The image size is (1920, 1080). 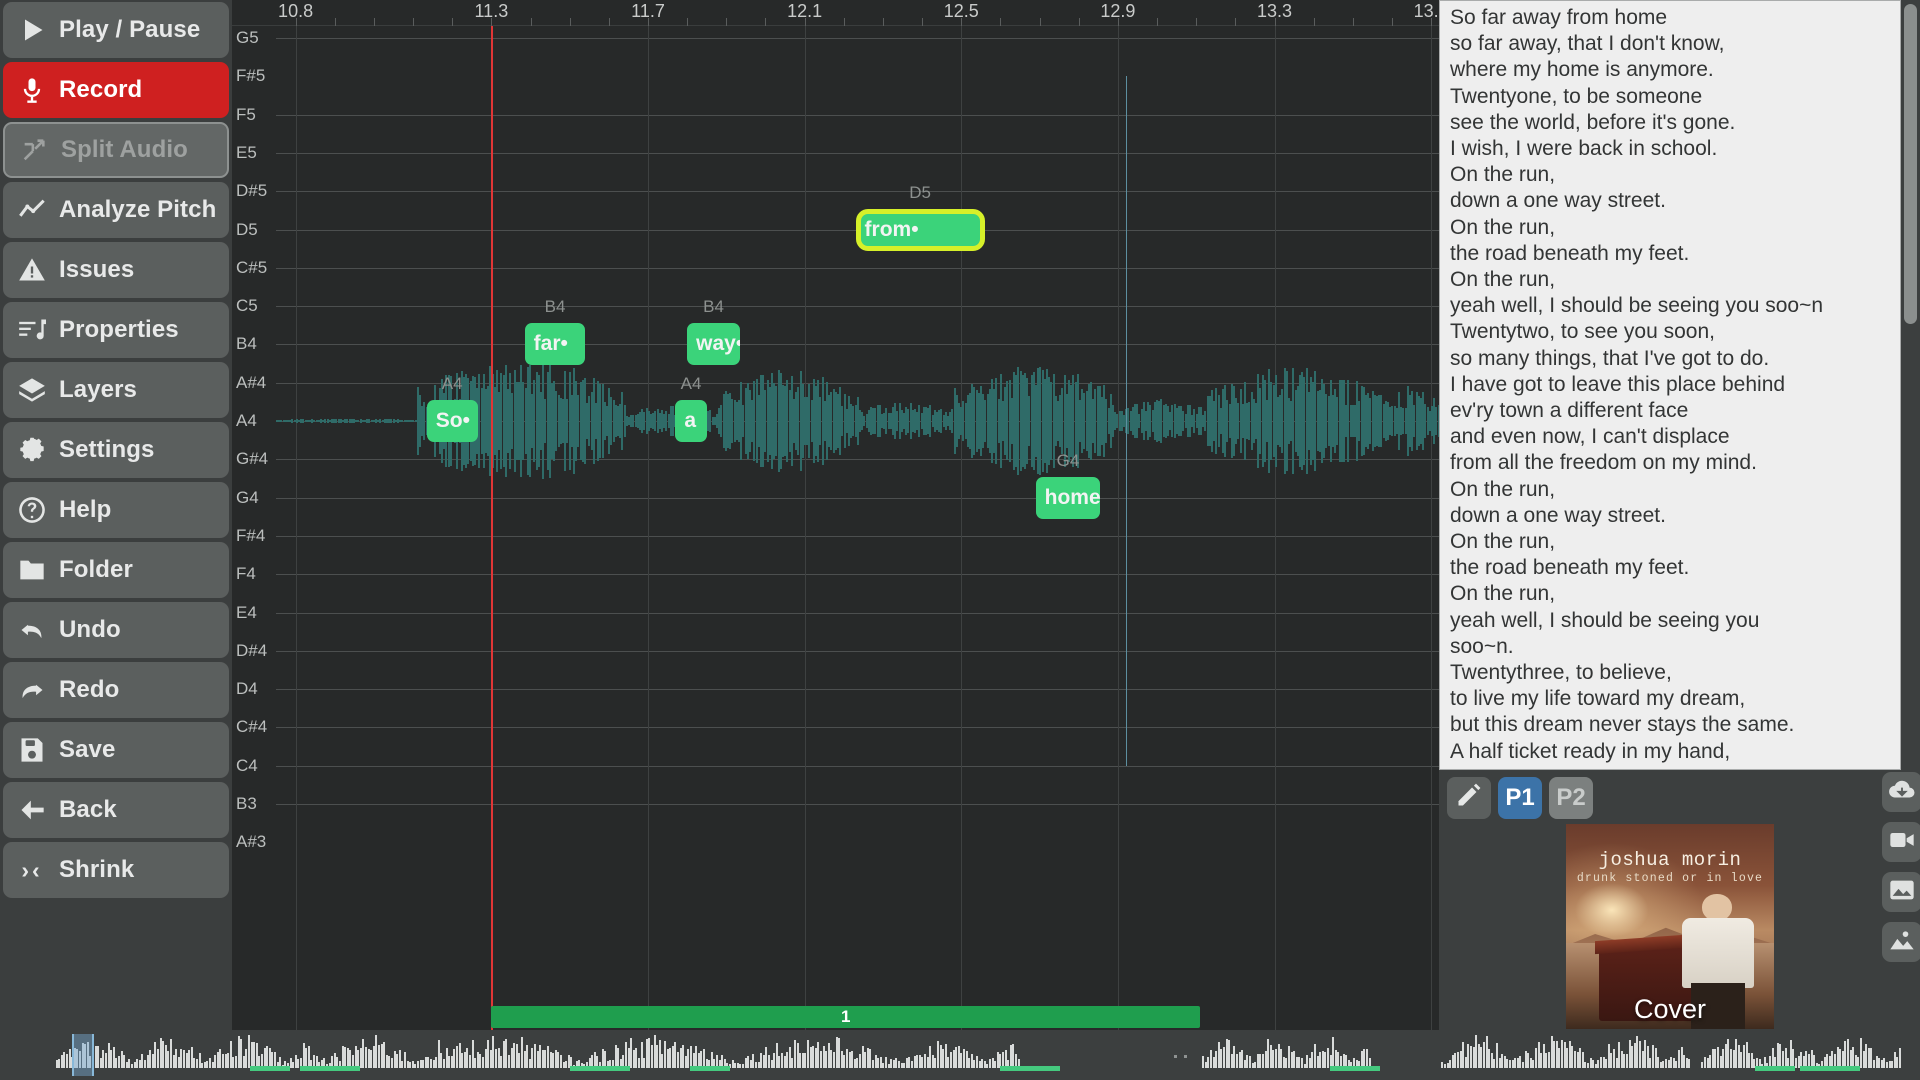 I want to click on lyrics-line: to live my life toward my dream,, so click(x=1675, y=699).